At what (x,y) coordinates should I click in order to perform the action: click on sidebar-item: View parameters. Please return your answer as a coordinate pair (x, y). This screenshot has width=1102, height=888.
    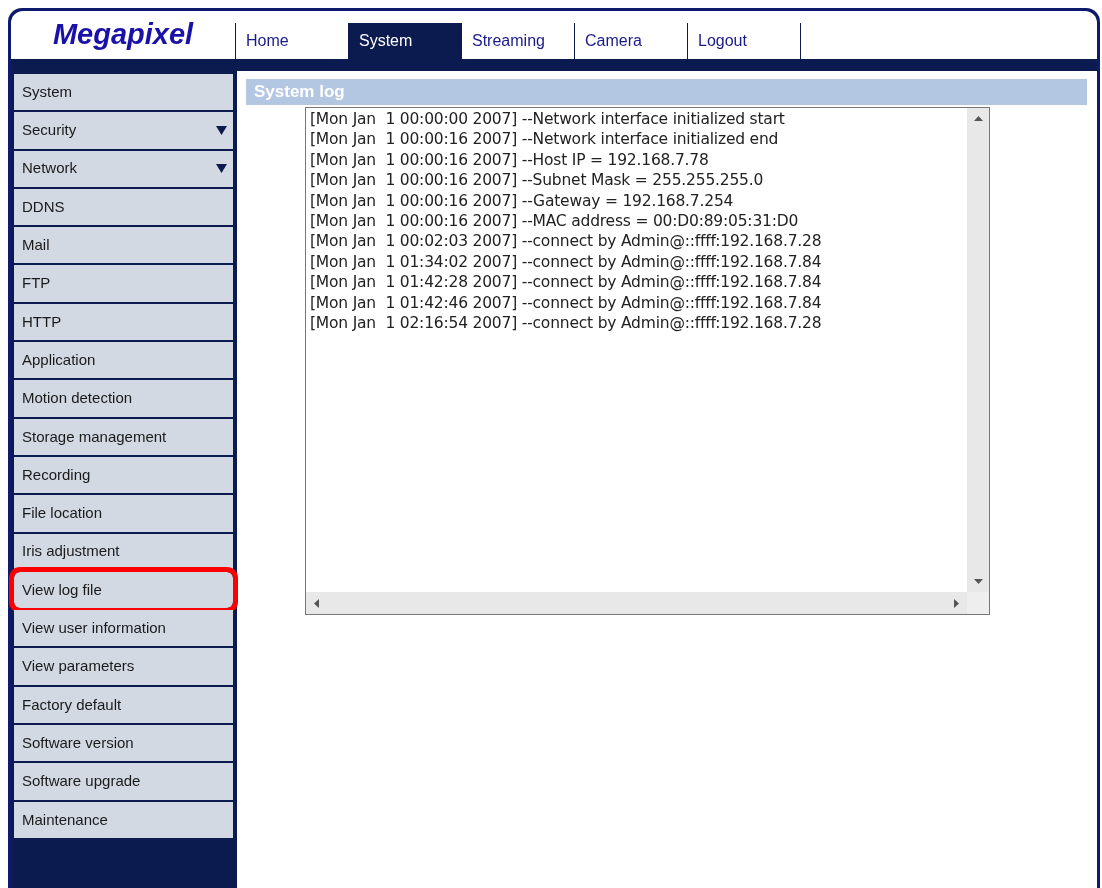
    Looking at the image, I should click on (123, 666).